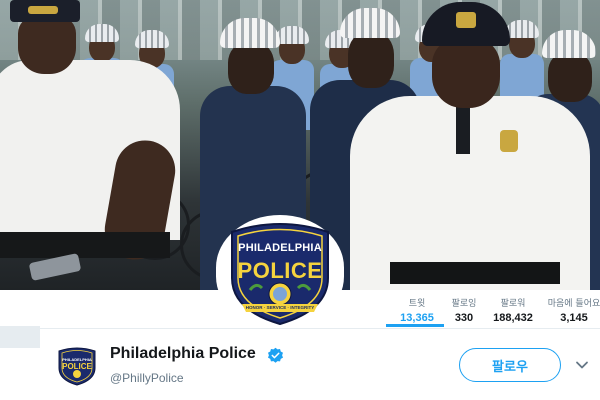 The image size is (600, 400). I want to click on stats-divider, so click(300, 328).